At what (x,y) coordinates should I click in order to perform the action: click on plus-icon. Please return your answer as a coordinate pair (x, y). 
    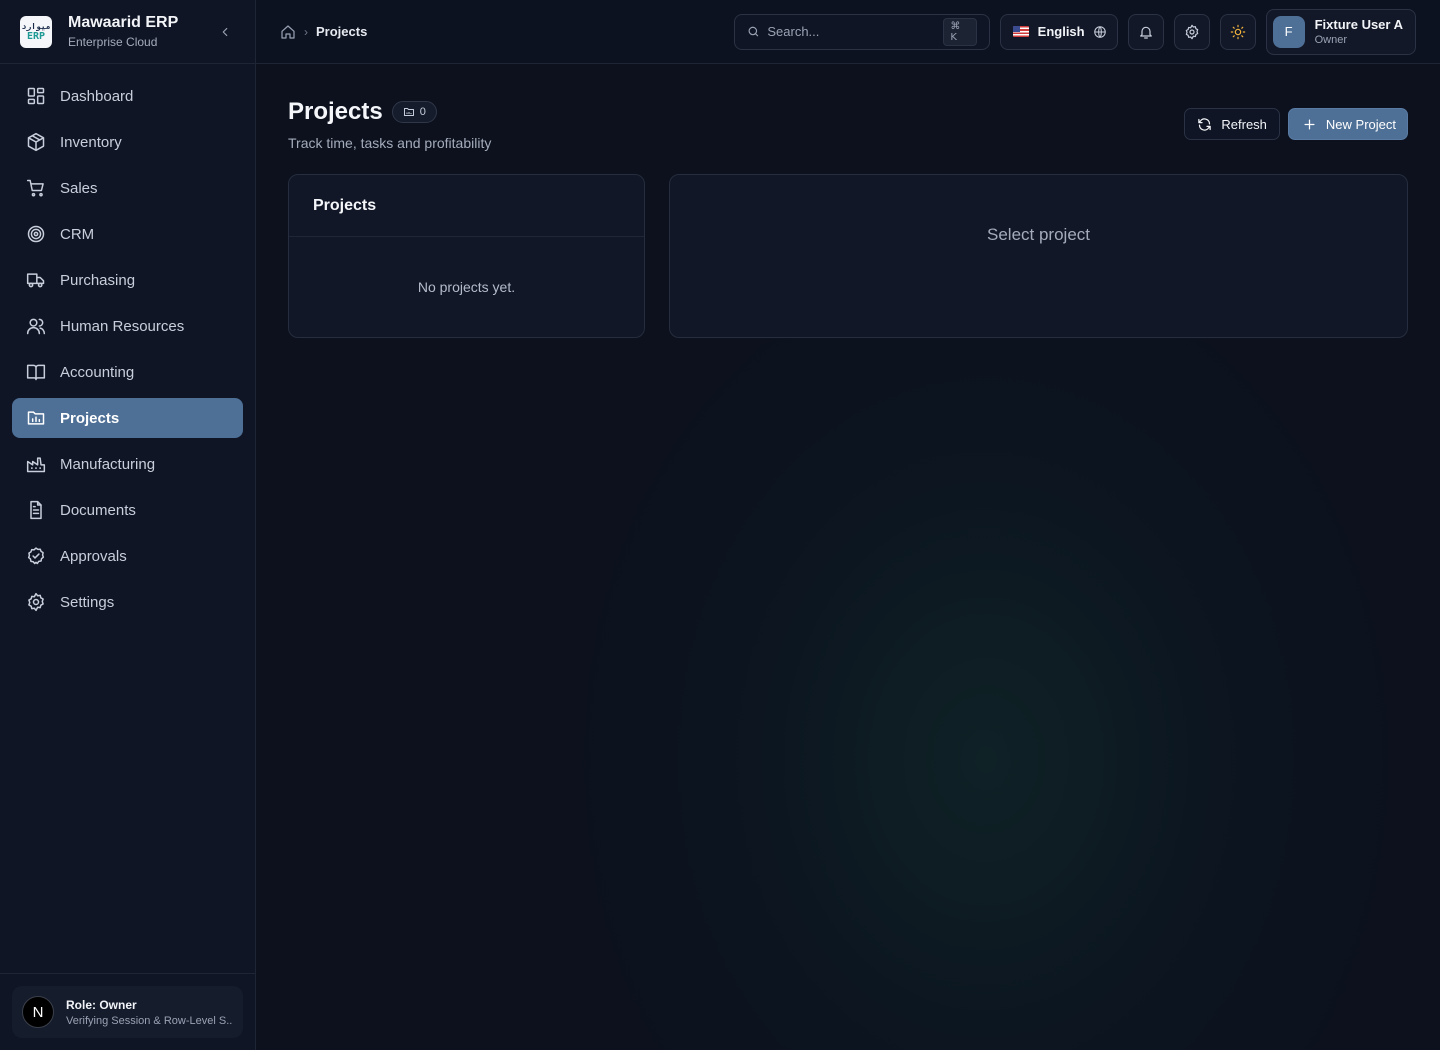
    Looking at the image, I should click on (1309, 124).